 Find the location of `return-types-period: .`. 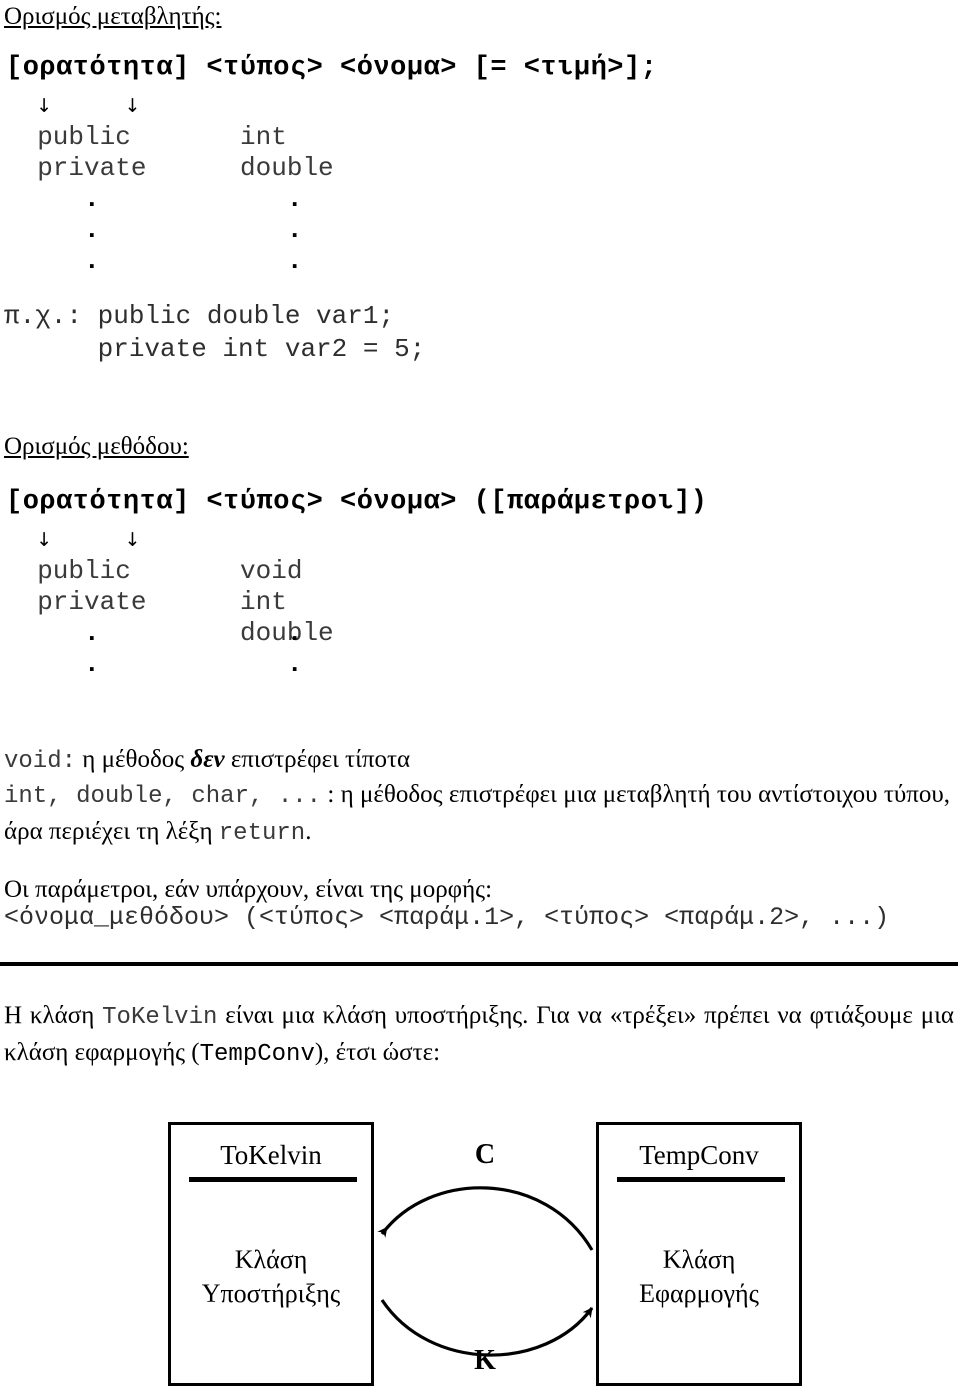

return-types-period: . is located at coordinates (308, 831).